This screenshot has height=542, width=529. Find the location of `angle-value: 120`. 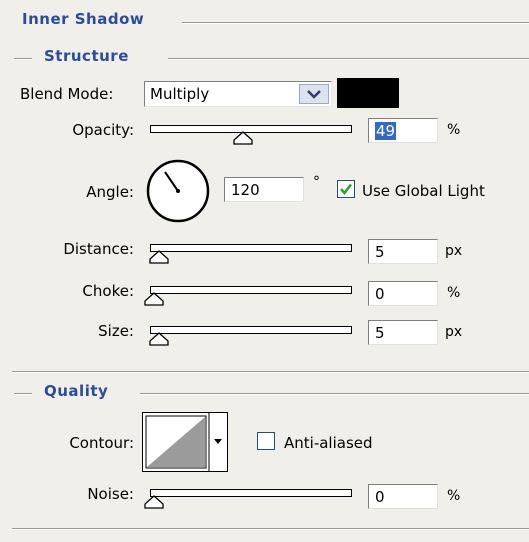

angle-value: 120 is located at coordinates (245, 190).